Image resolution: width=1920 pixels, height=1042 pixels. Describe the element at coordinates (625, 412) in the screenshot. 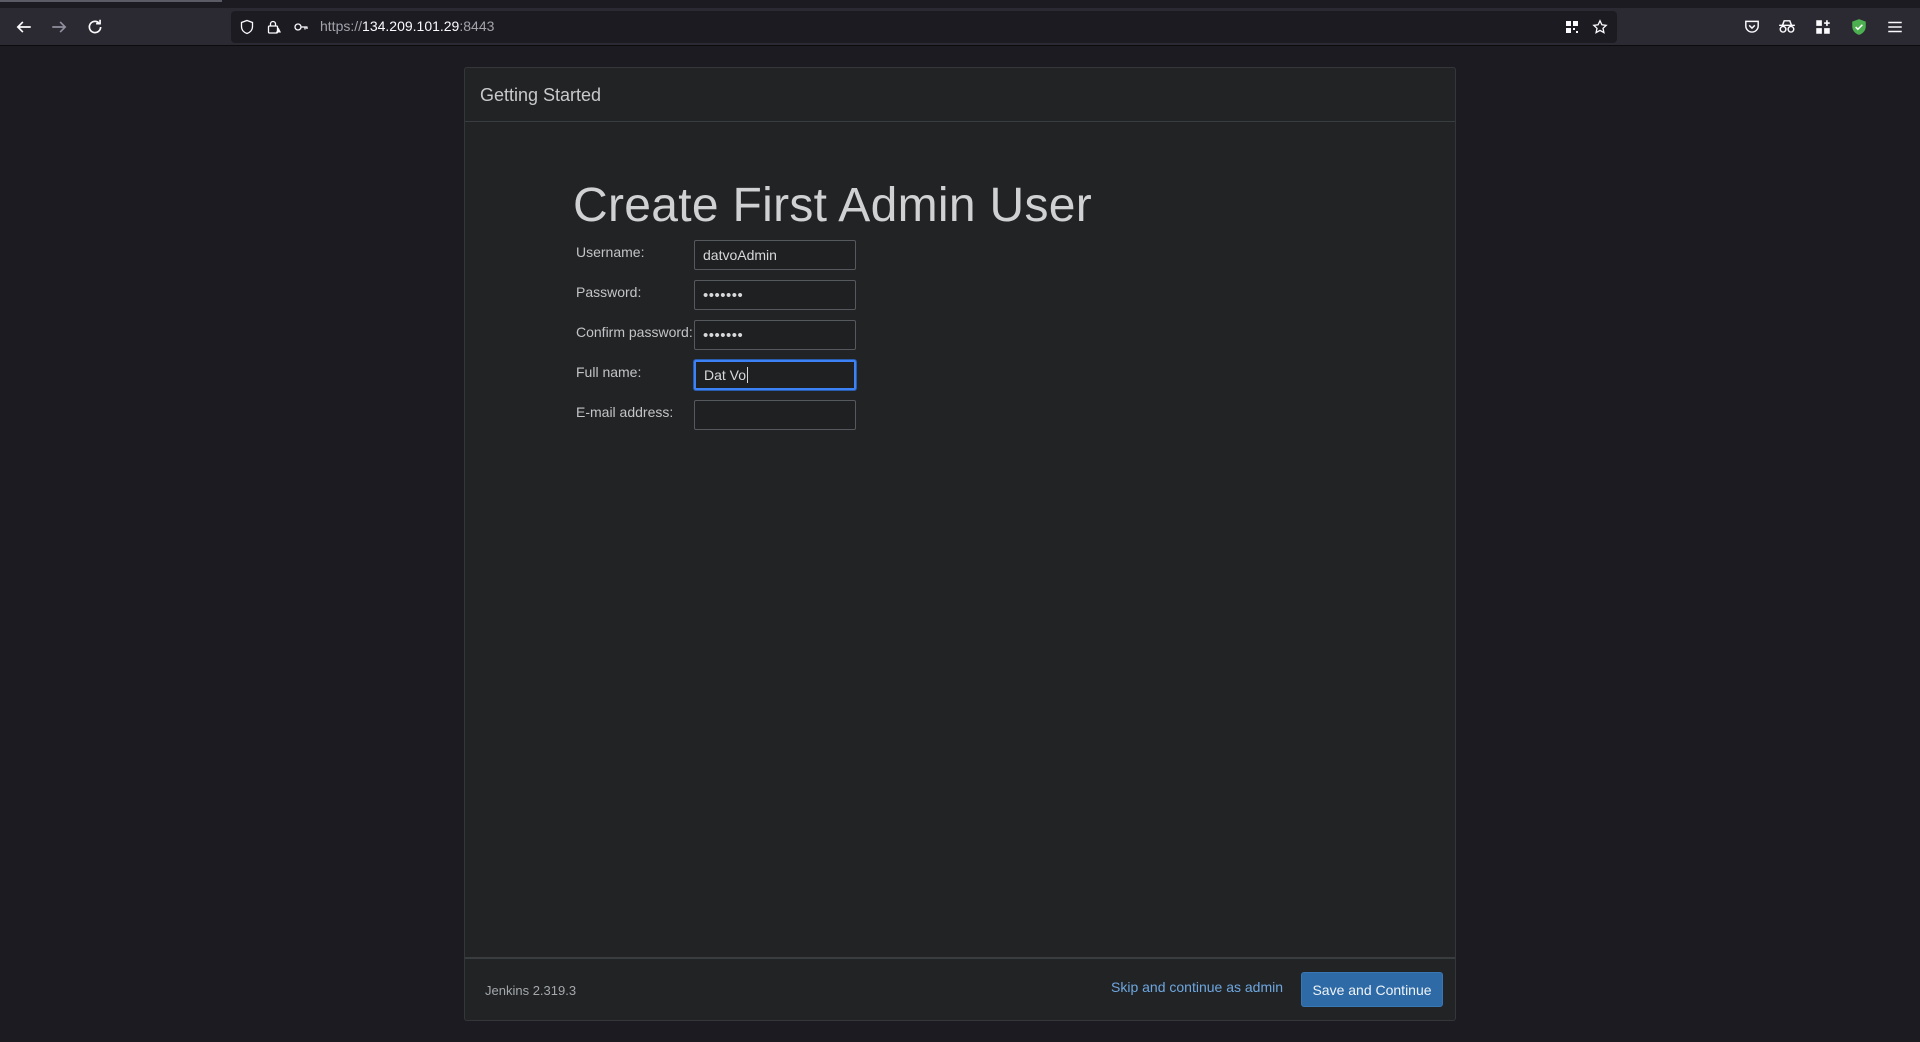

I see `email-label: E-mail address:` at that location.